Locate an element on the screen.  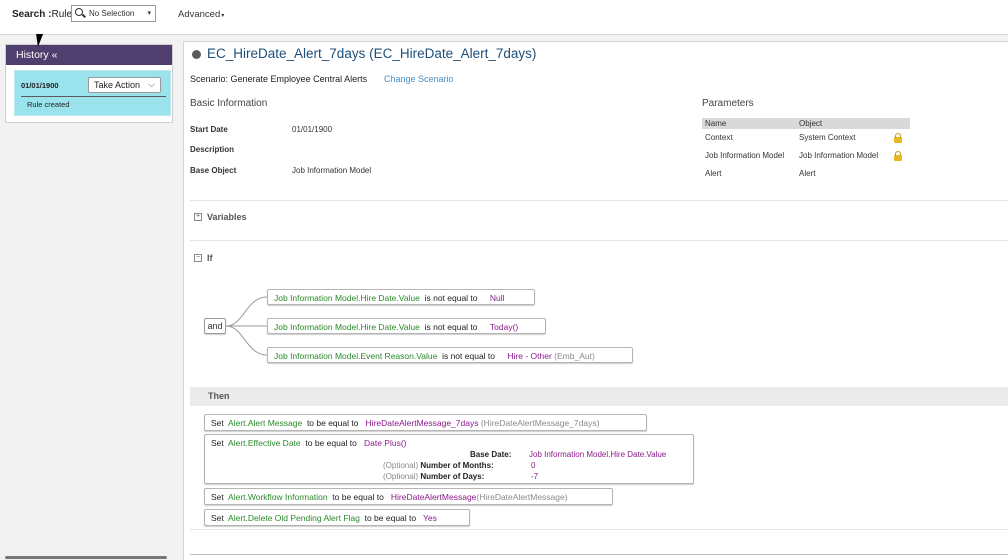
search-icon is located at coordinates (79, 12).